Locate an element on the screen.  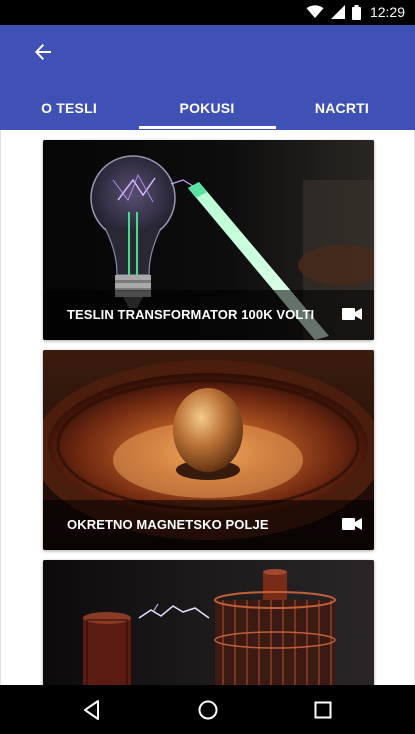
nav-recents-button is located at coordinates (323, 710).